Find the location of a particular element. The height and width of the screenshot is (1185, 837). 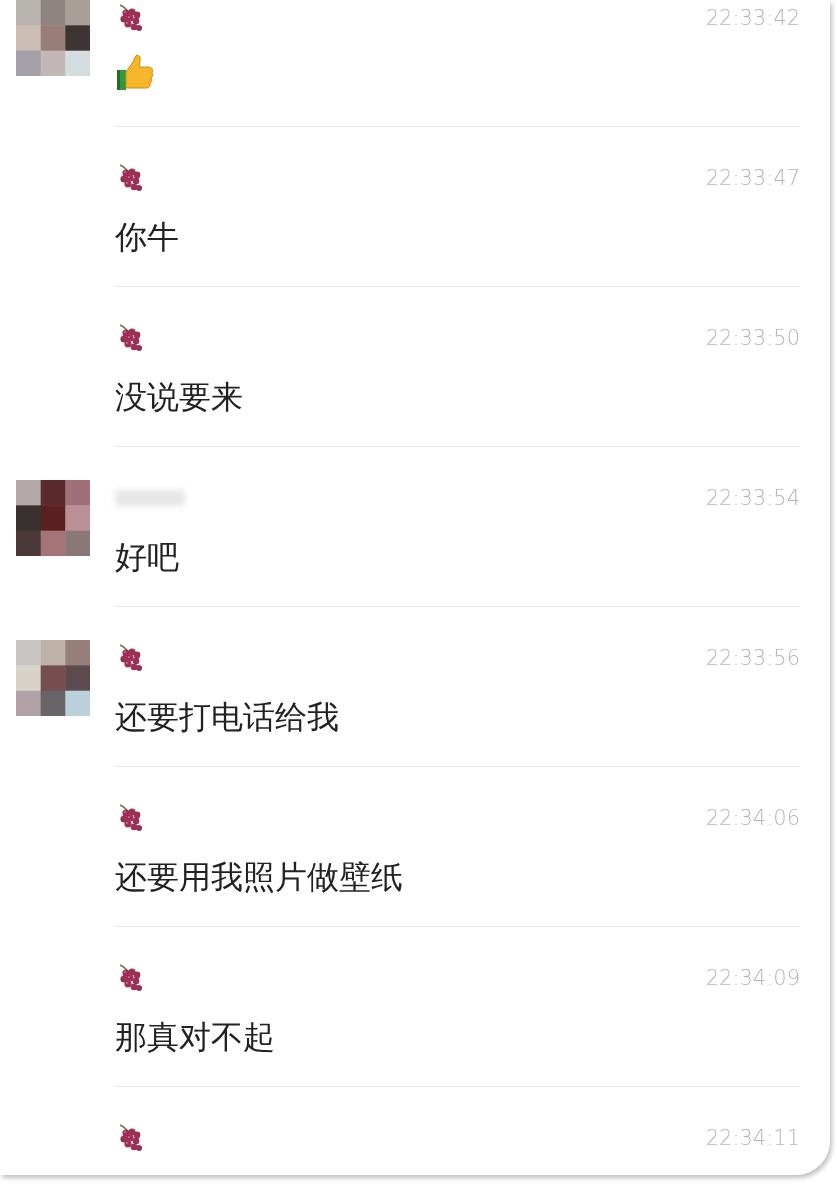

message-text: 还要打电话给我 is located at coordinates (227, 717).